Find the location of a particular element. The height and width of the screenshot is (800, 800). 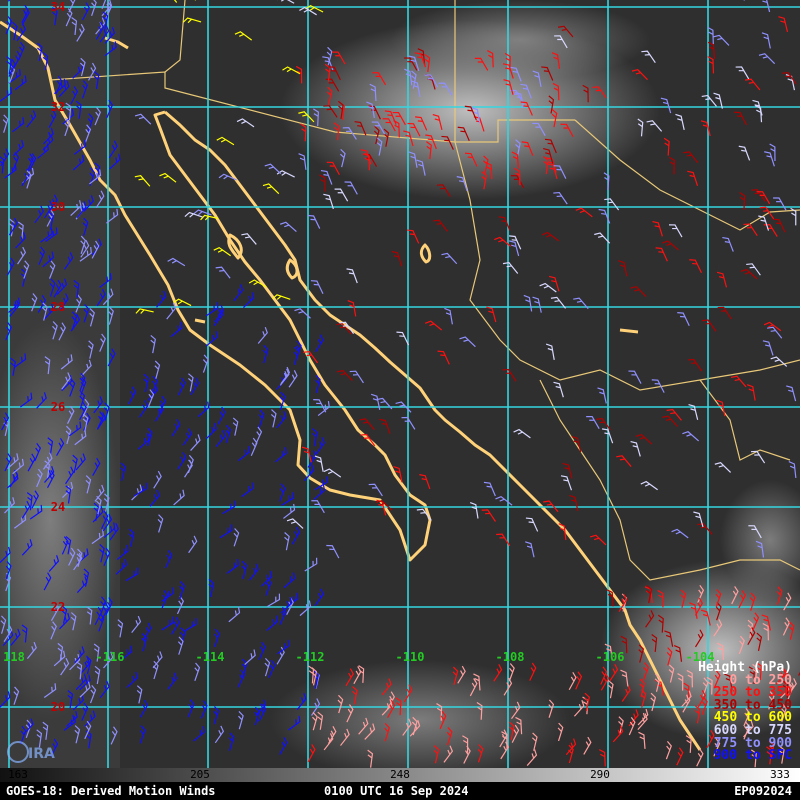

footer-timestamp: 0100 UTC 16 Sep 2024 is located at coordinates (396, 791).